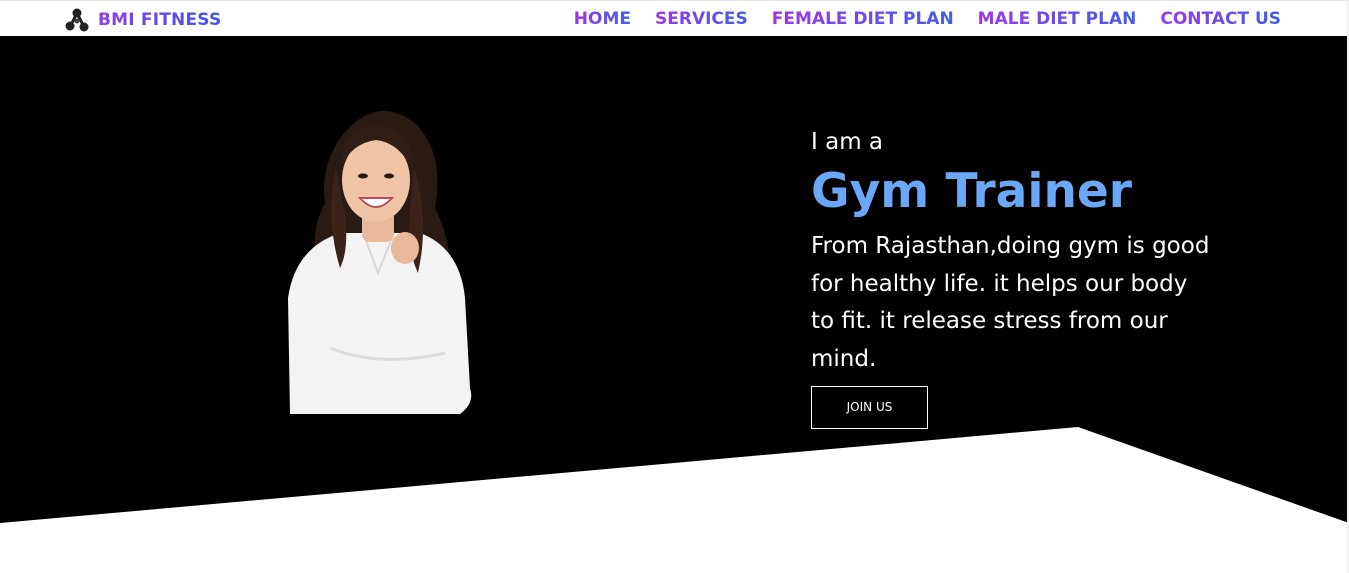  Describe the element at coordinates (847, 142) in the screenshot. I see `intro-line: I am a` at that location.